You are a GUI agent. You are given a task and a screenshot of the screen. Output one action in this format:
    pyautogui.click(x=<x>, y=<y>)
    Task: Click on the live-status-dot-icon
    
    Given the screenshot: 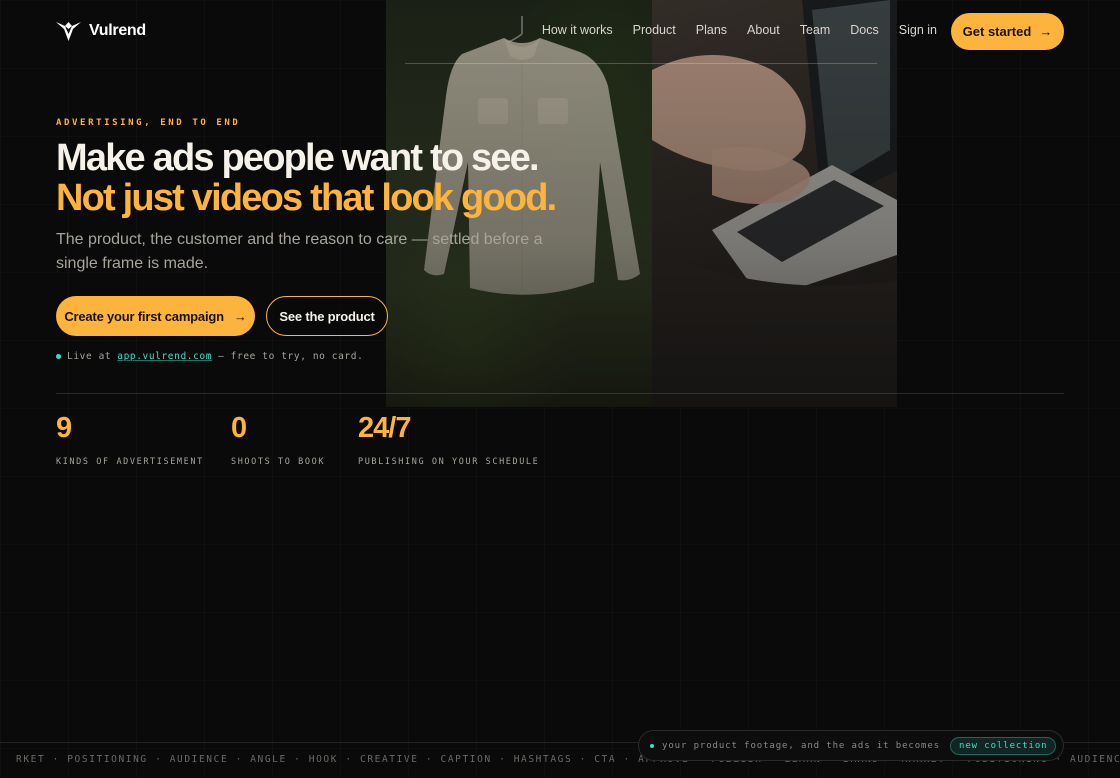 What is the action you would take?
    pyautogui.click(x=58, y=356)
    